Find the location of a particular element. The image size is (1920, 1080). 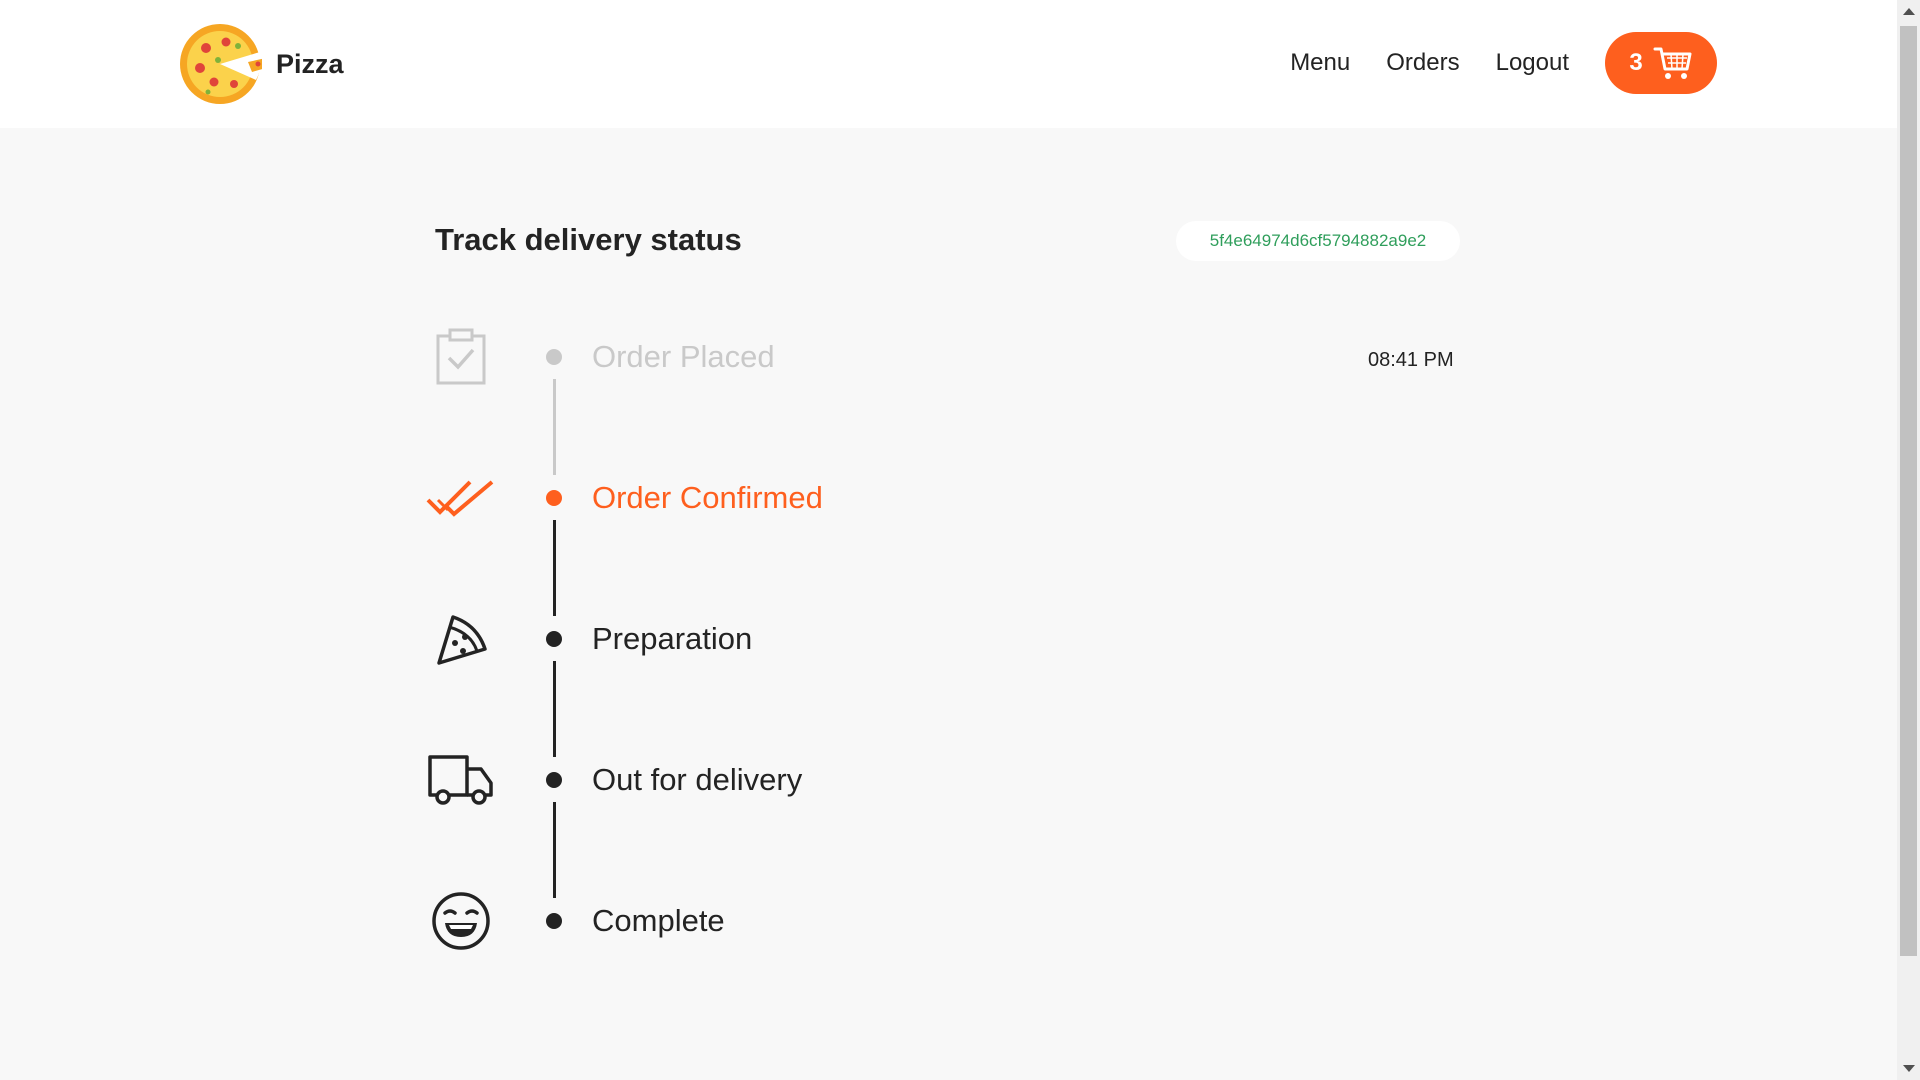

nav-menu-link: Menu is located at coordinates (1320, 63).